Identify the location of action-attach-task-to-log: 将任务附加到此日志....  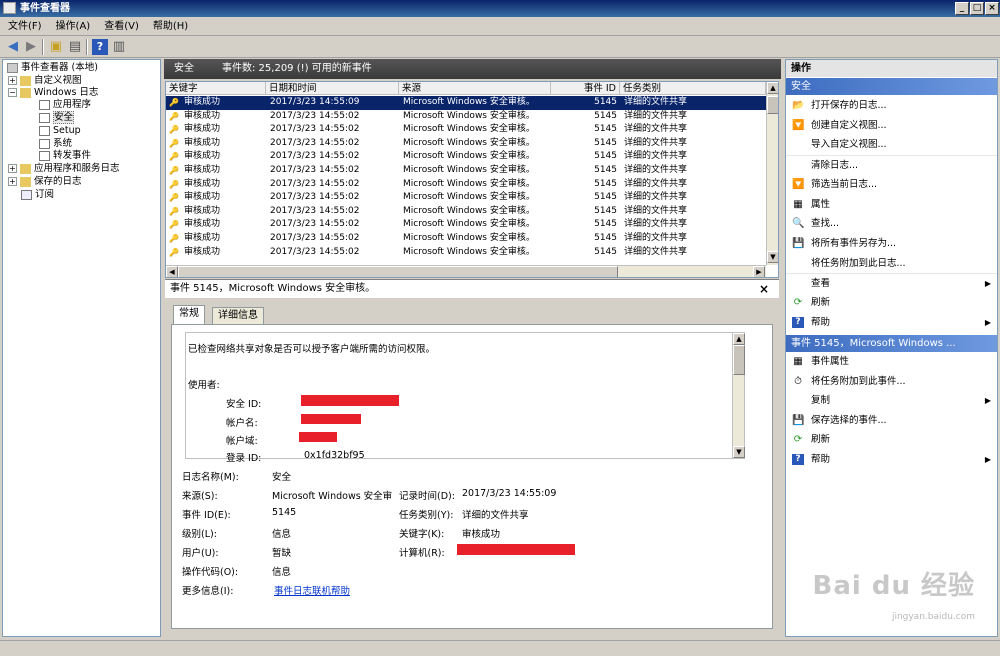
(891, 263).